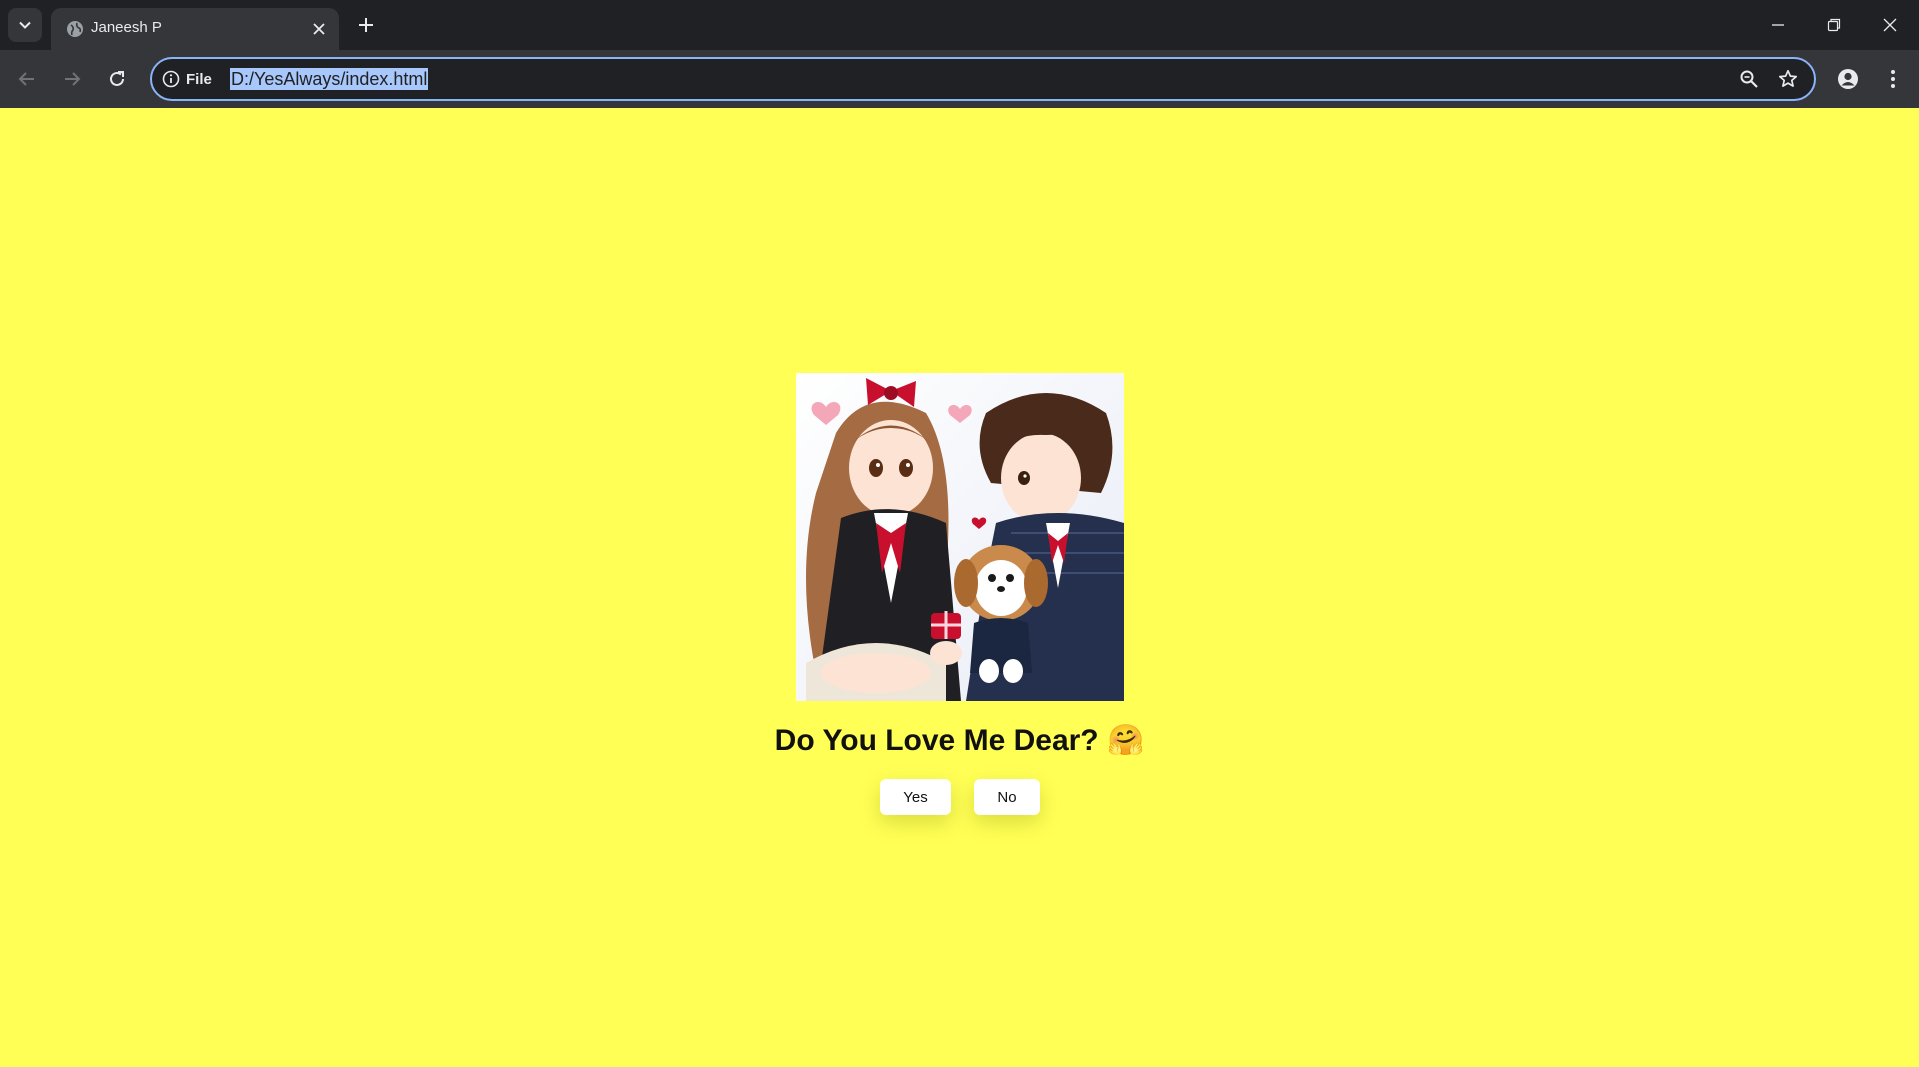 The image size is (1919, 1067). Describe the element at coordinates (75, 29) in the screenshot. I see `globe-icon` at that location.